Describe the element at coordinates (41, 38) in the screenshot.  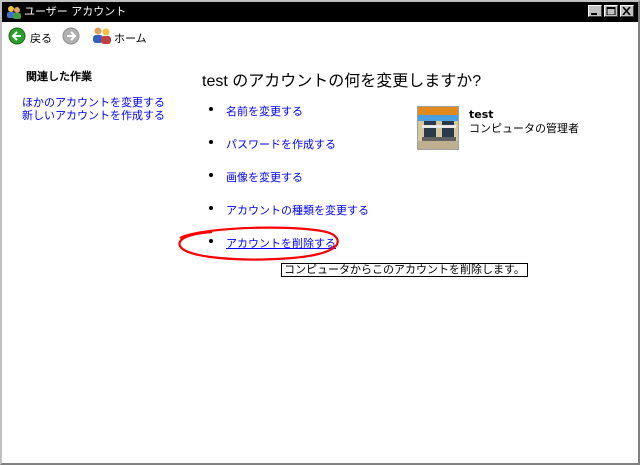
I see `back-label: 戻る` at that location.